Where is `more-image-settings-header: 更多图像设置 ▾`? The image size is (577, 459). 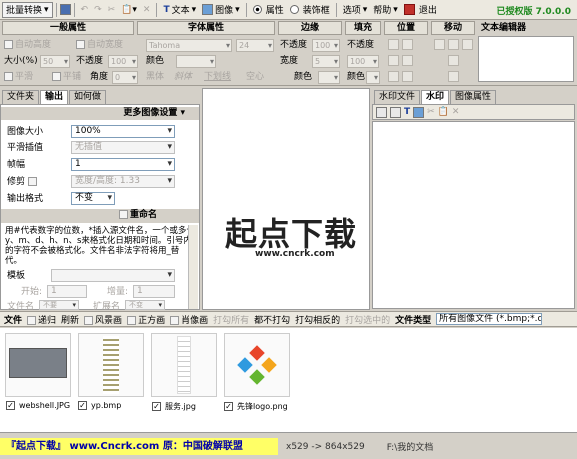 more-image-settings-header: 更多图像设置 ▾ is located at coordinates (100, 113).